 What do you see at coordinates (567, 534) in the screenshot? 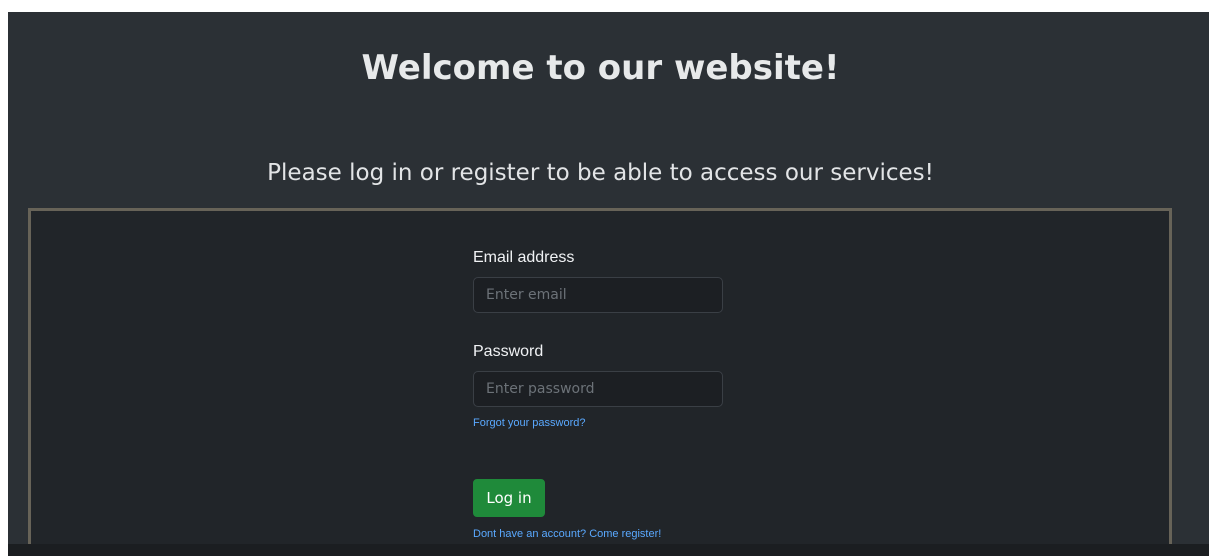
I see `register-link: Dont have an account? Come register!` at bounding box center [567, 534].